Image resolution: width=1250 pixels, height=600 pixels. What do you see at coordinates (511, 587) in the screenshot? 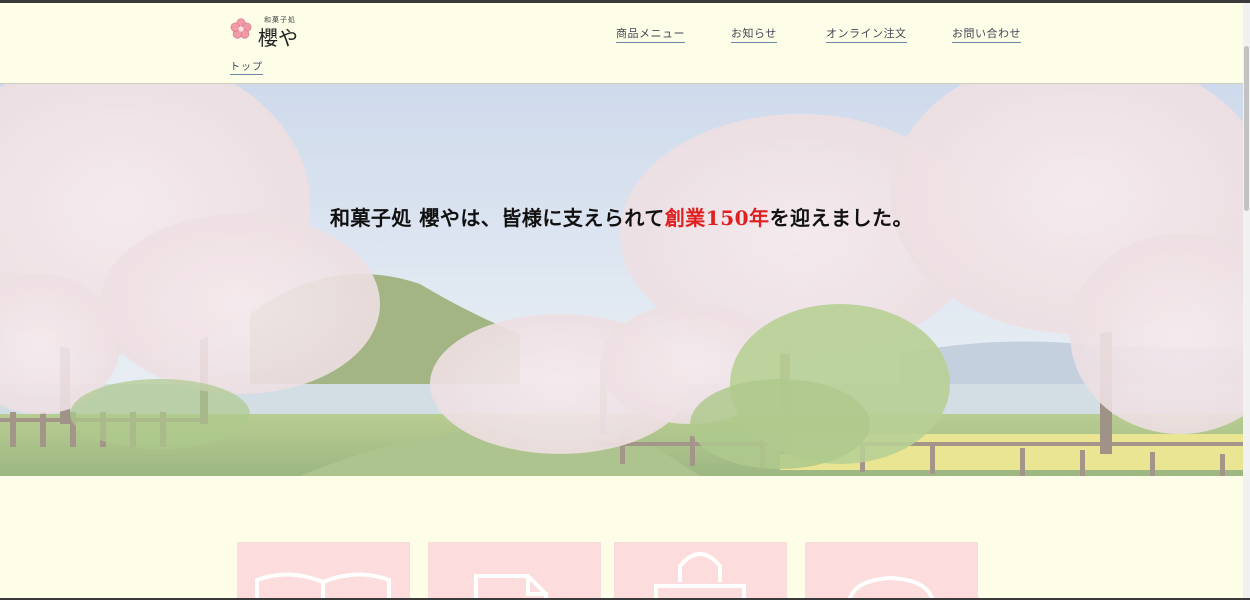
I see `document-icon` at bounding box center [511, 587].